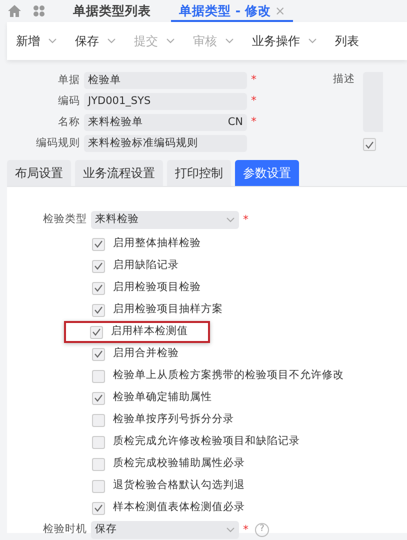 The width and height of the screenshot is (407, 540). I want to click on checkbox-label: 检验单上从质检方案携带的检验项目不允许修改, so click(228, 376).